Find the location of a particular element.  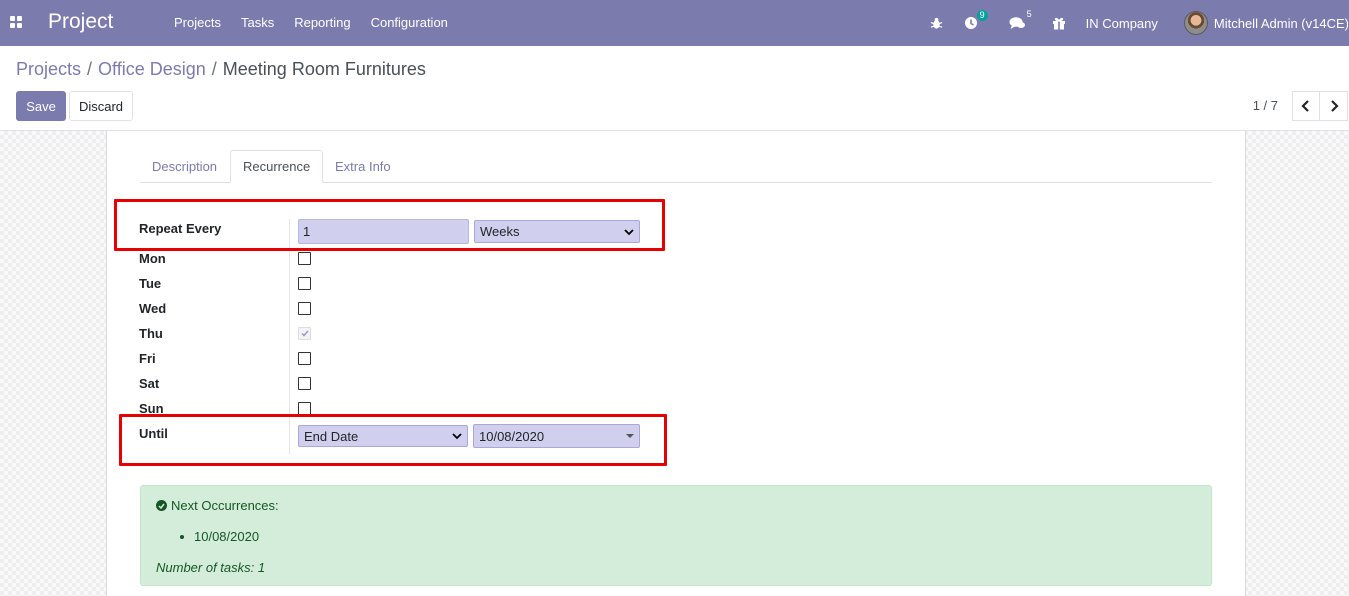

pager-next-button is located at coordinates (1334, 106).